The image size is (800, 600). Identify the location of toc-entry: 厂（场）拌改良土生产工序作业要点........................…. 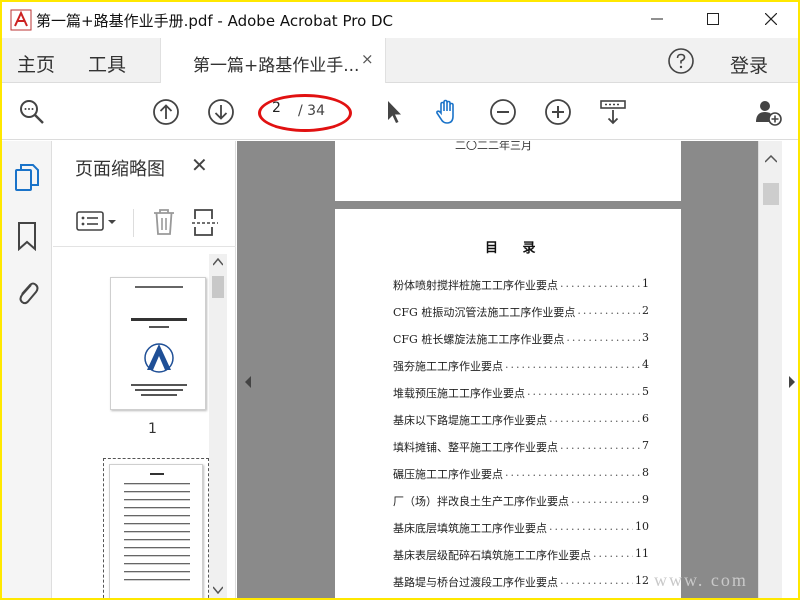
(521, 501).